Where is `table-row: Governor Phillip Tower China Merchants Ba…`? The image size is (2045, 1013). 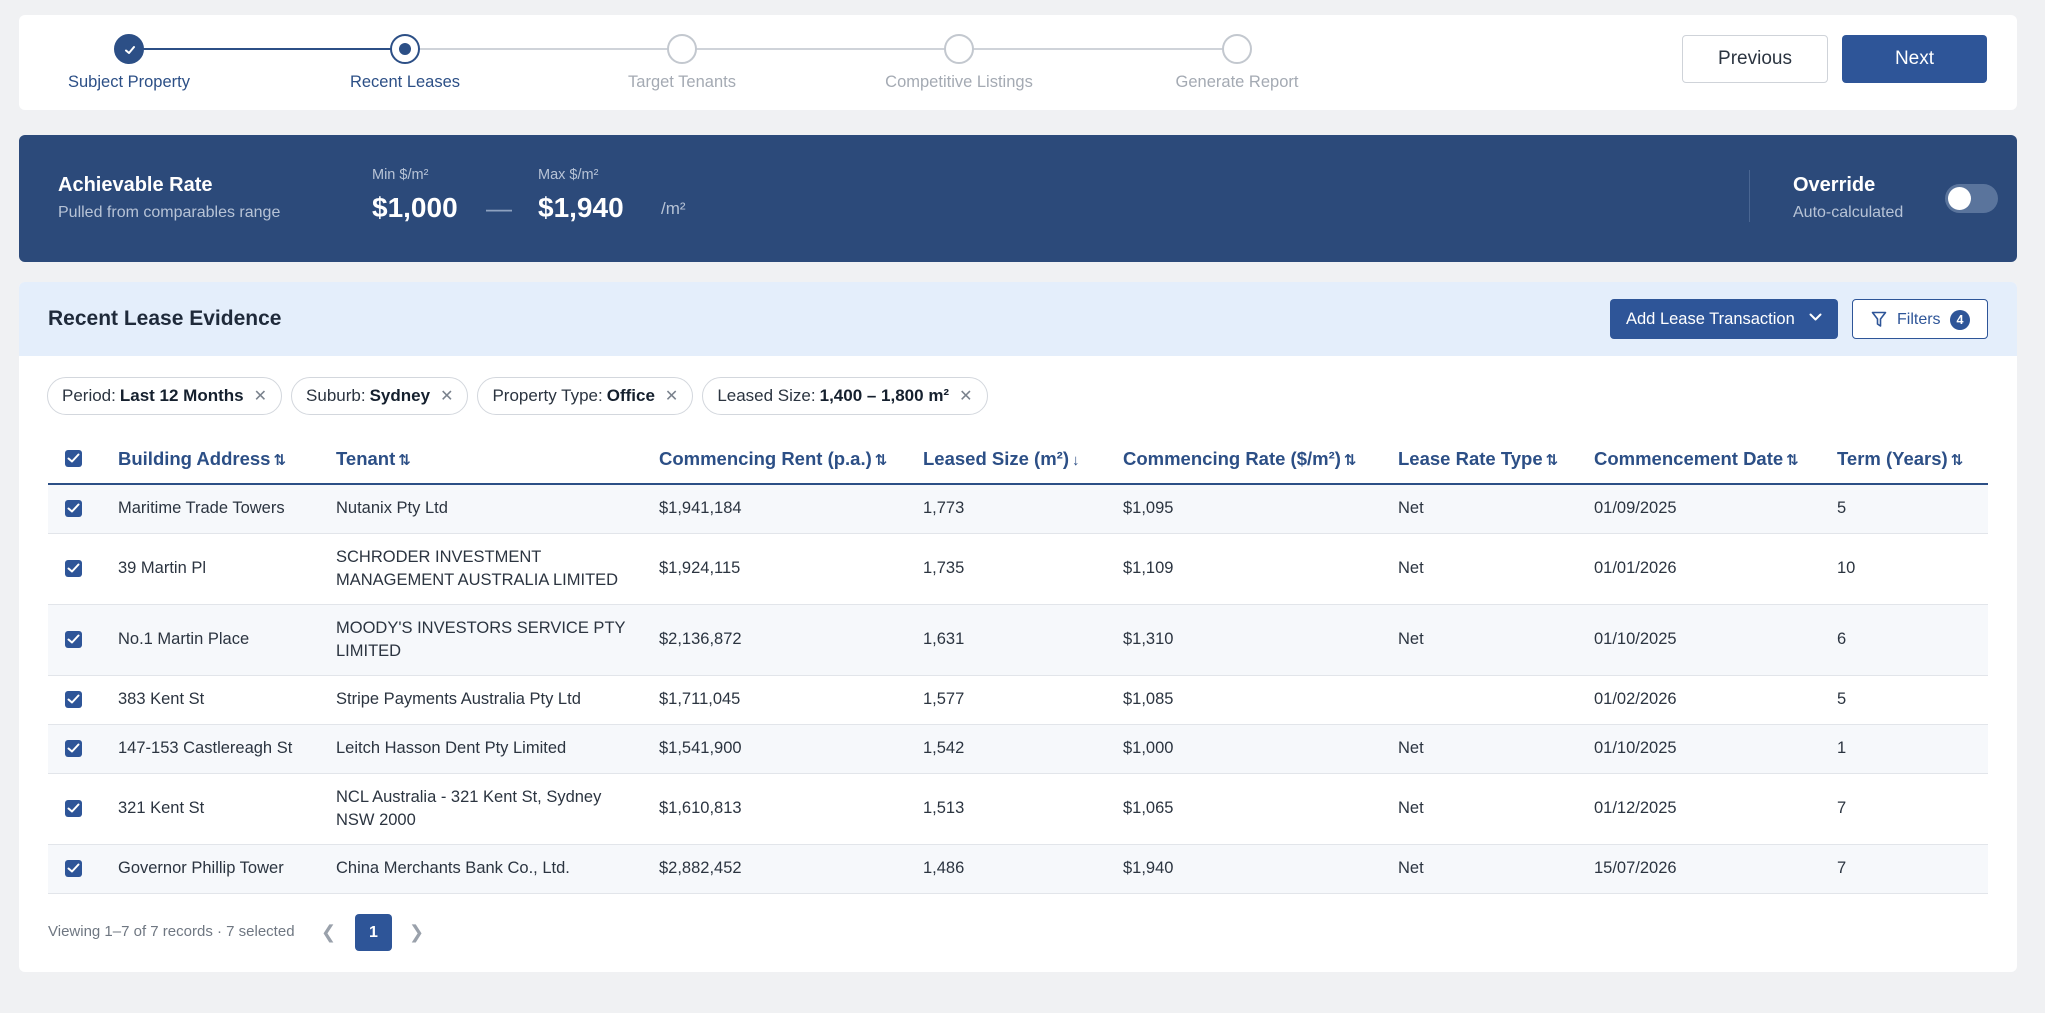 table-row: Governor Phillip Tower China Merchants Ba… is located at coordinates (1018, 868).